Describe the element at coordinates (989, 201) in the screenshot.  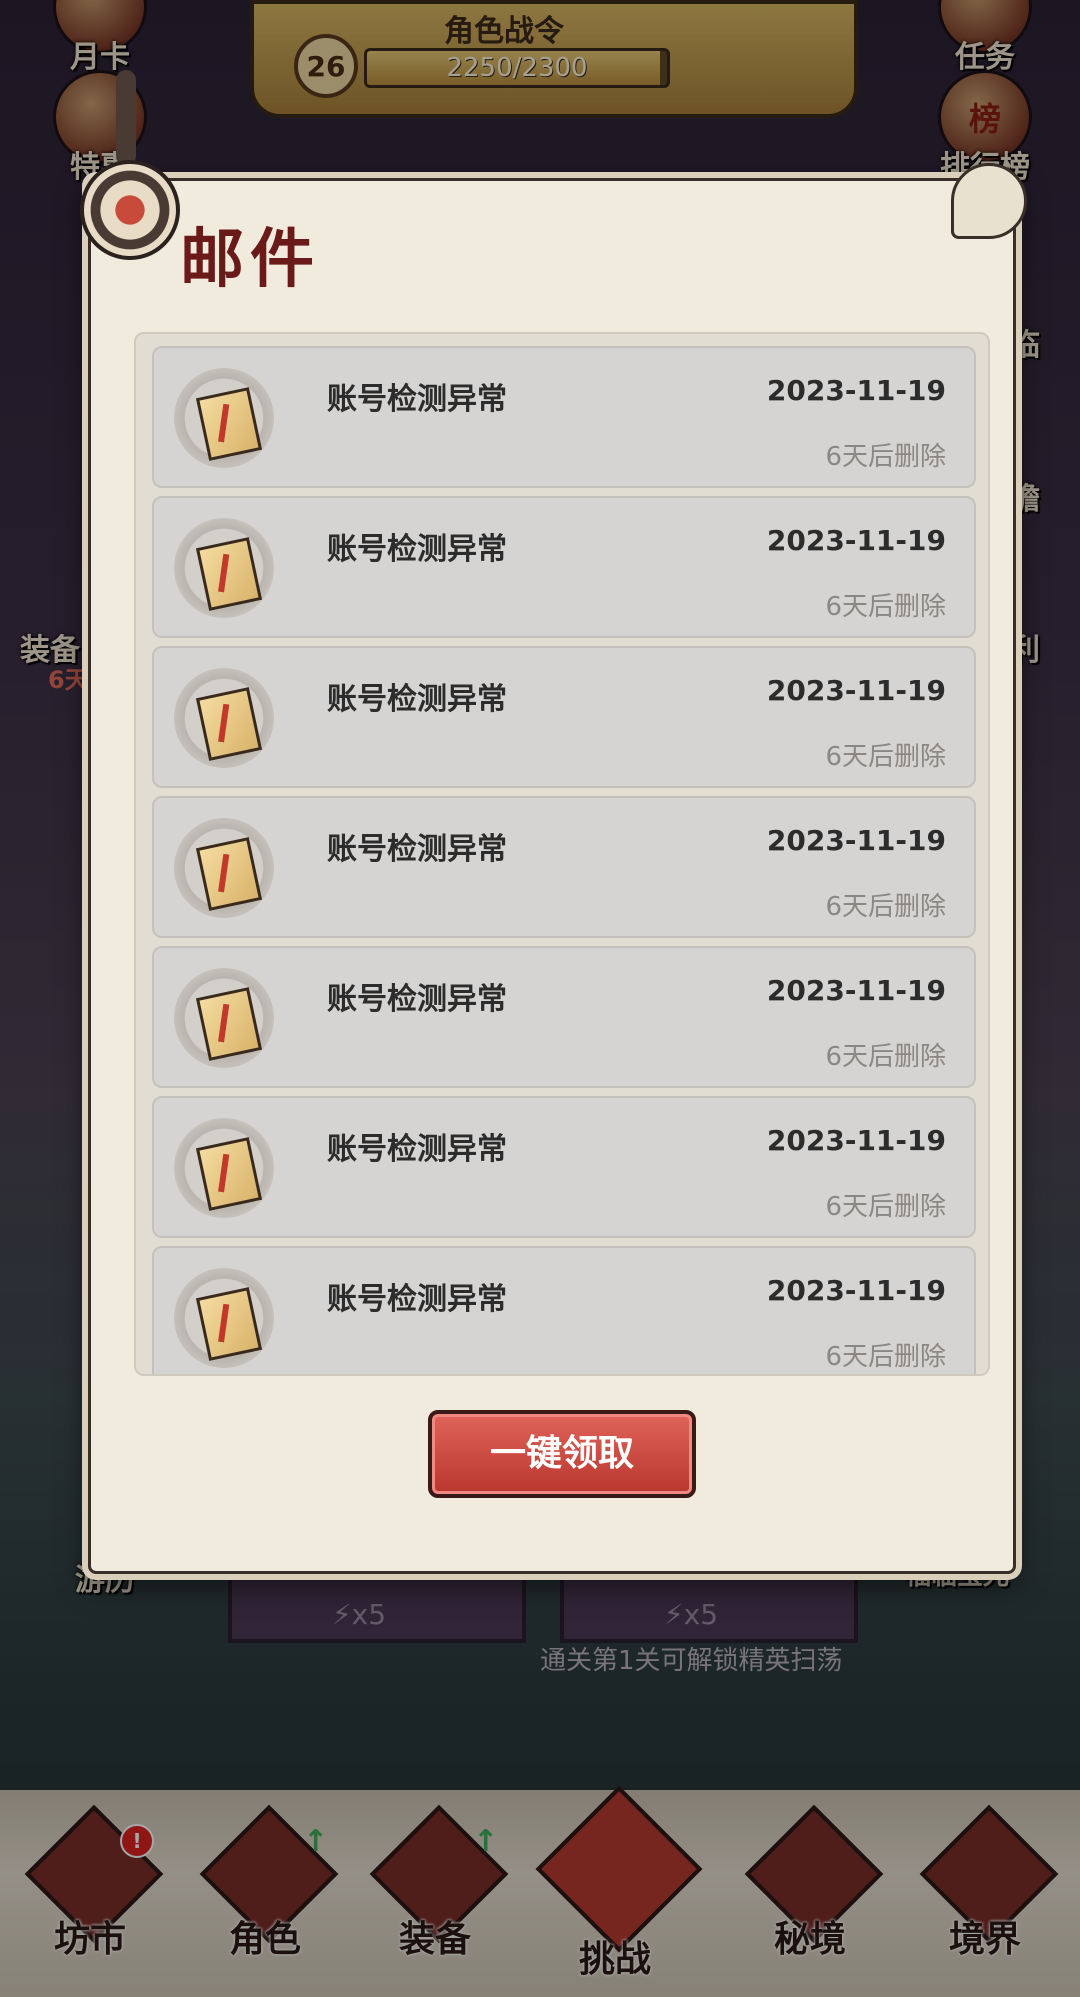
I see `scroll-curl-decoration` at that location.